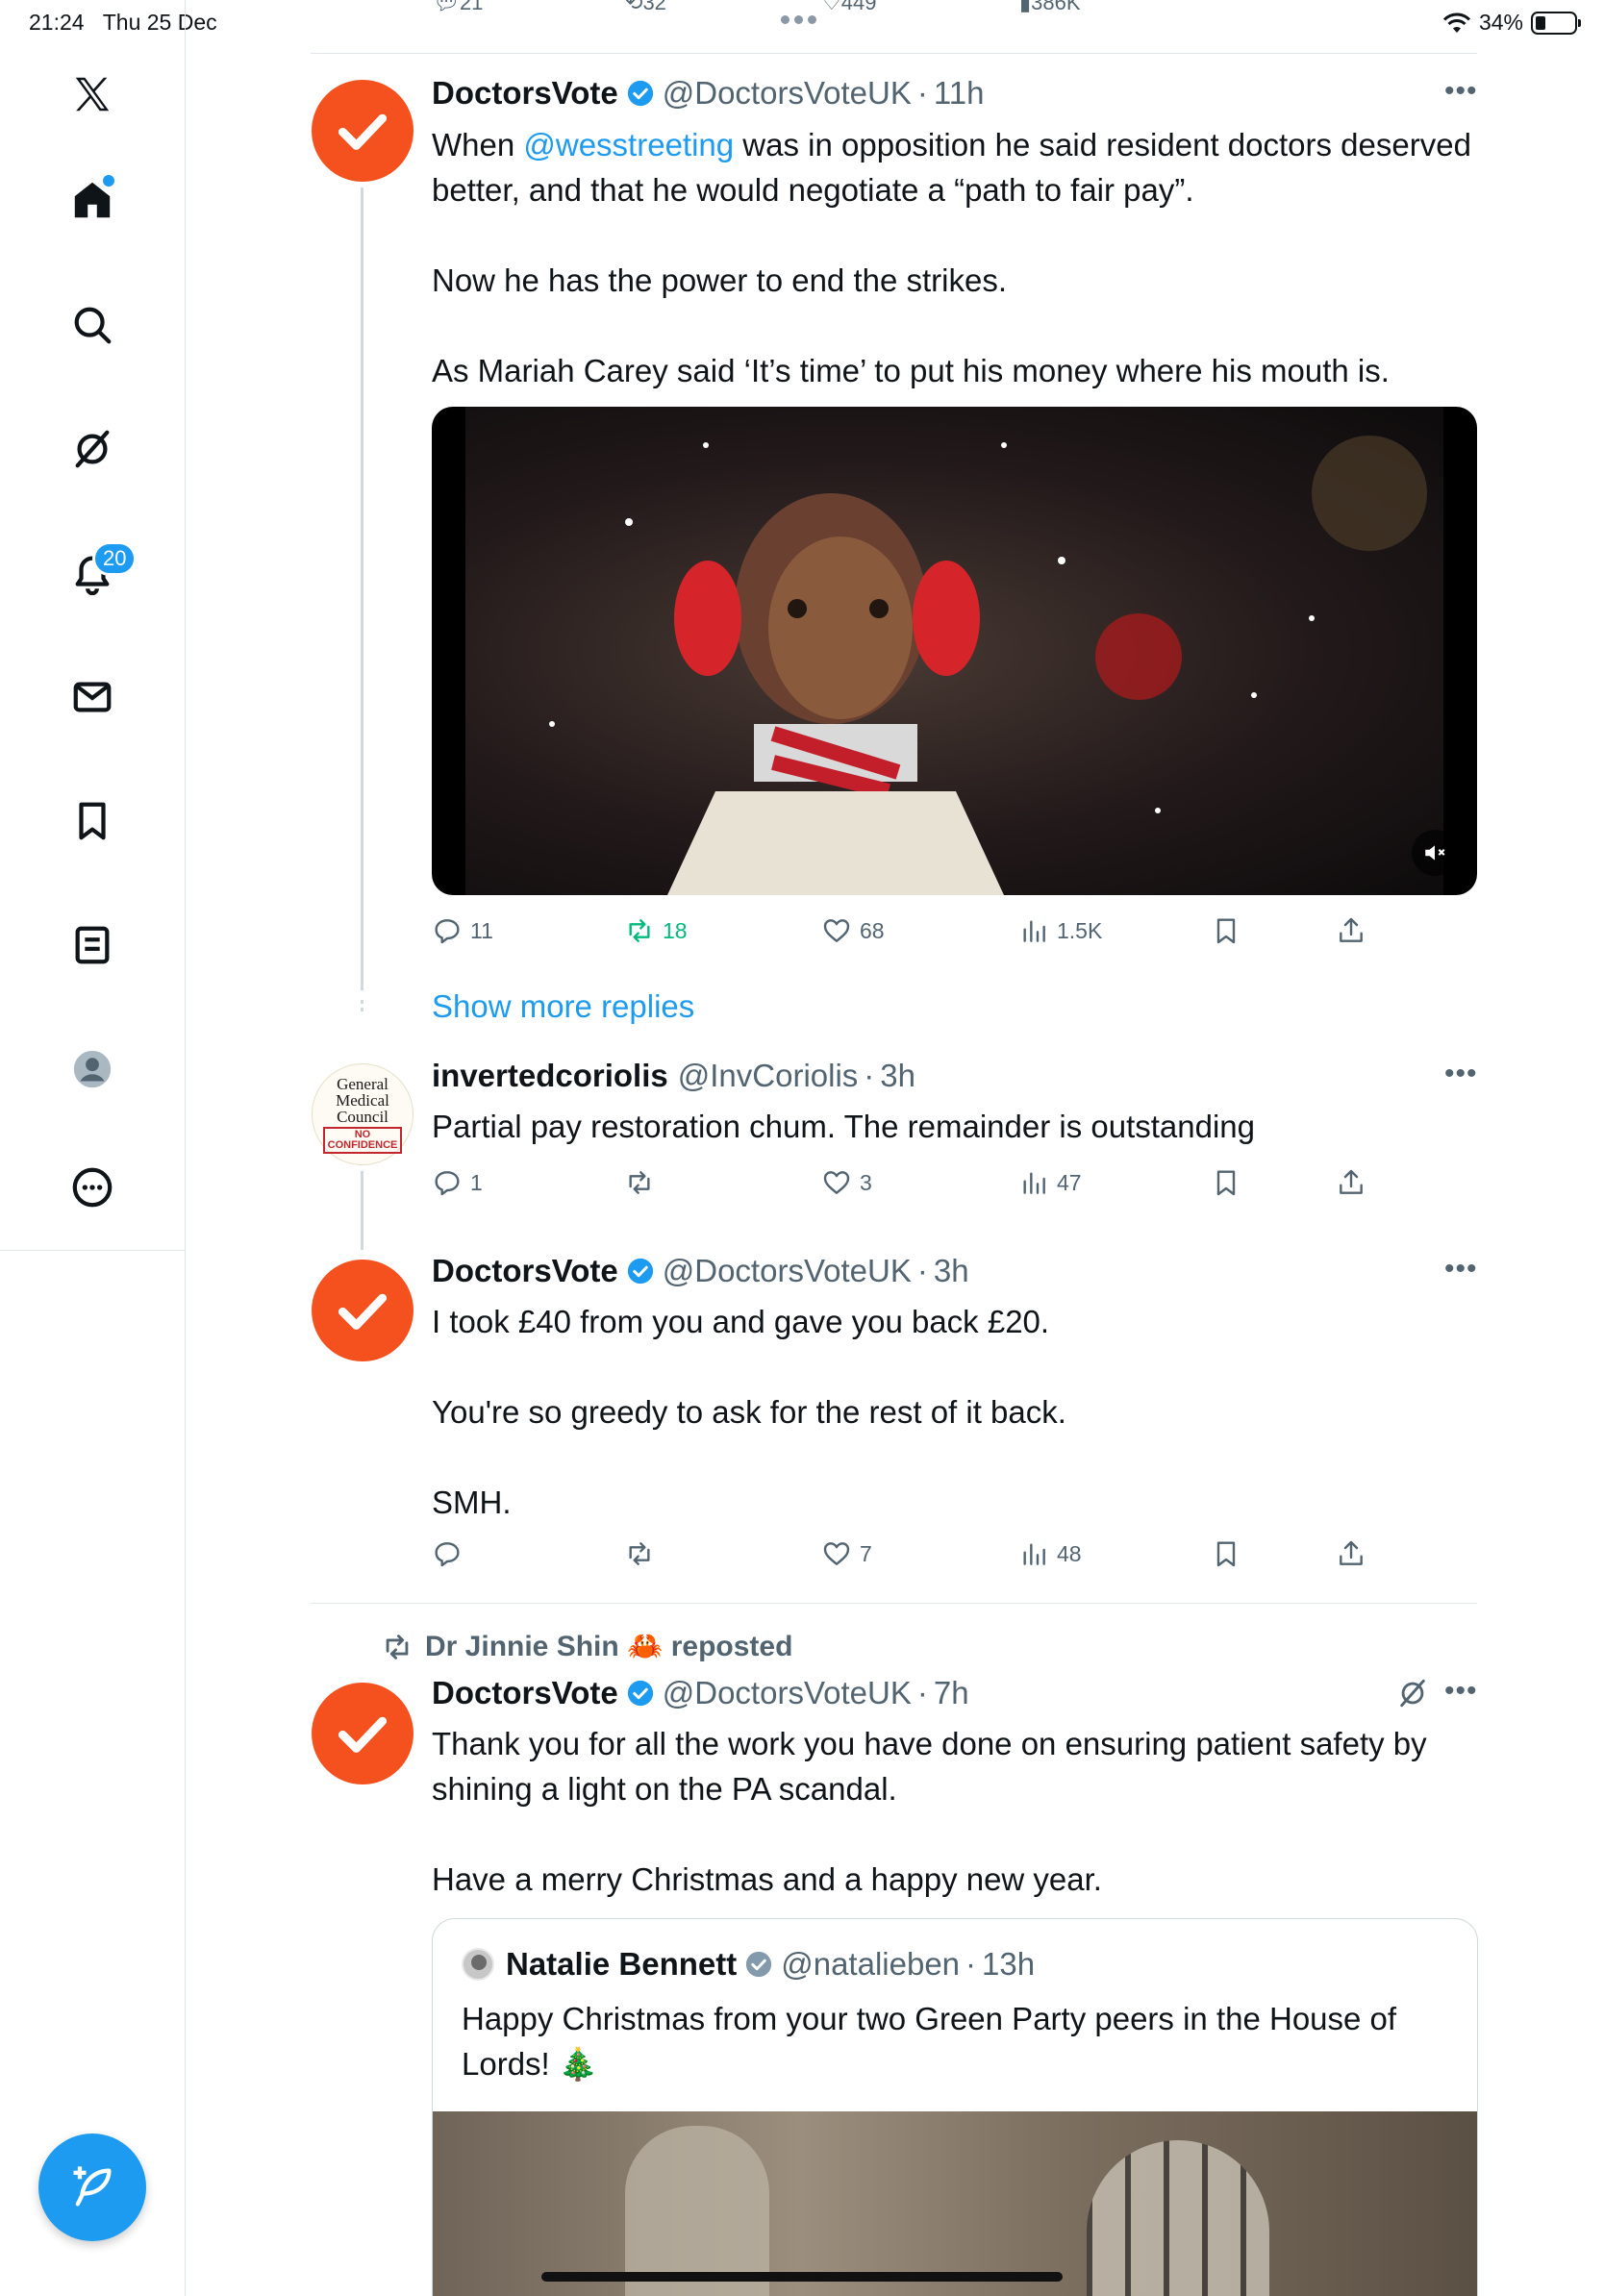  Describe the element at coordinates (697, 2211) in the screenshot. I see `statue-shape` at that location.